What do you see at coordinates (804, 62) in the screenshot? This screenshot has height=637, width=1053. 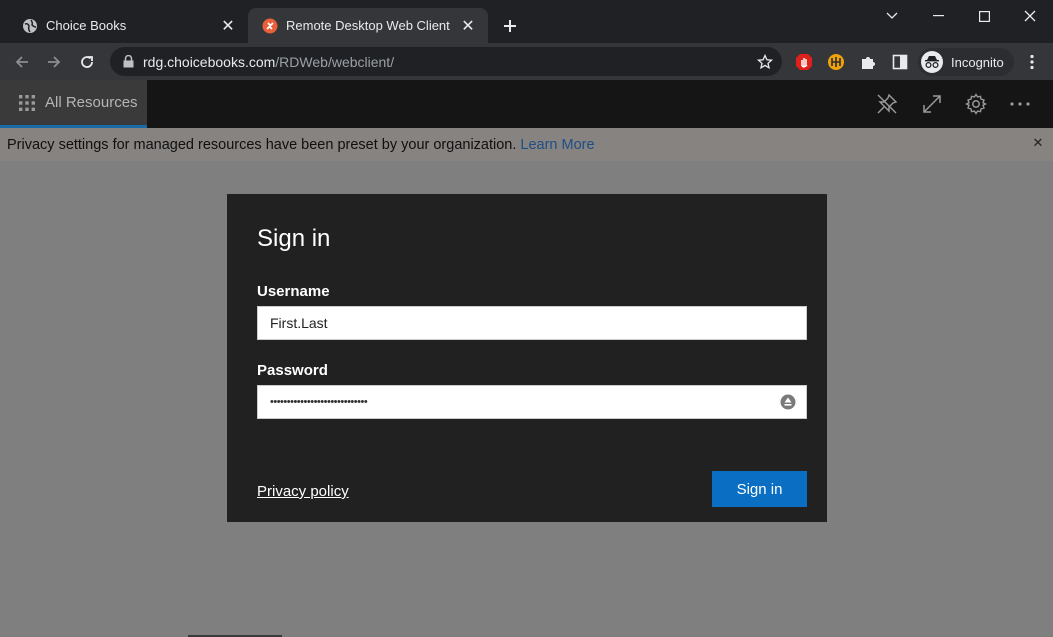 I see `ad-block-extension-icon` at bounding box center [804, 62].